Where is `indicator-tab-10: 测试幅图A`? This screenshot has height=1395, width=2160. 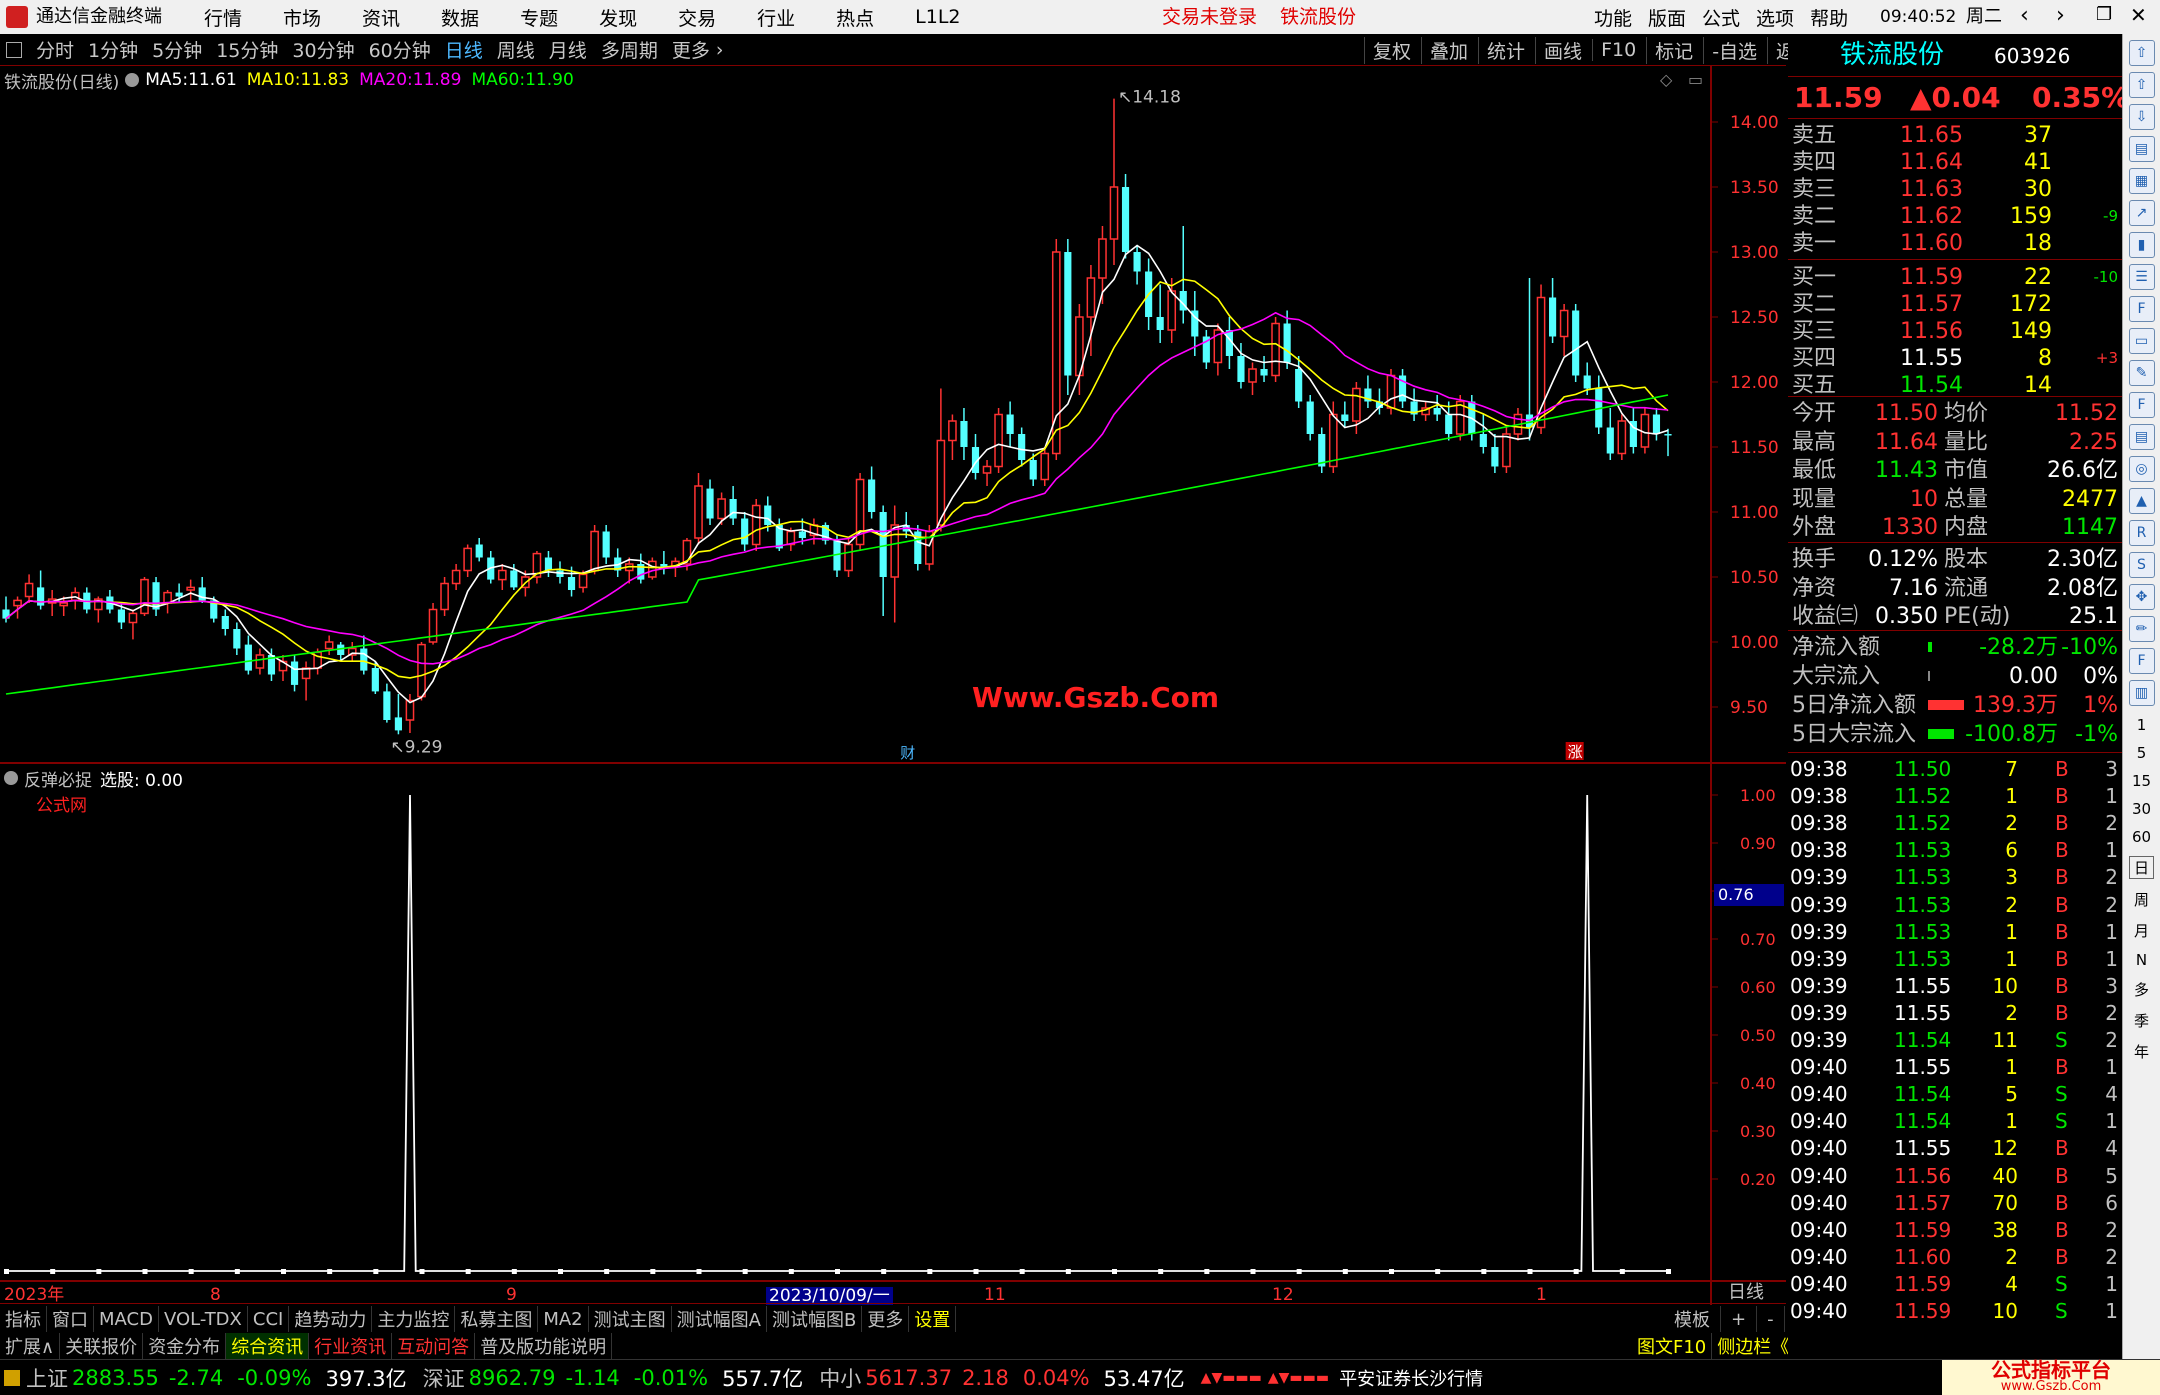 indicator-tab-10: 测试幅图A is located at coordinates (719, 1319).